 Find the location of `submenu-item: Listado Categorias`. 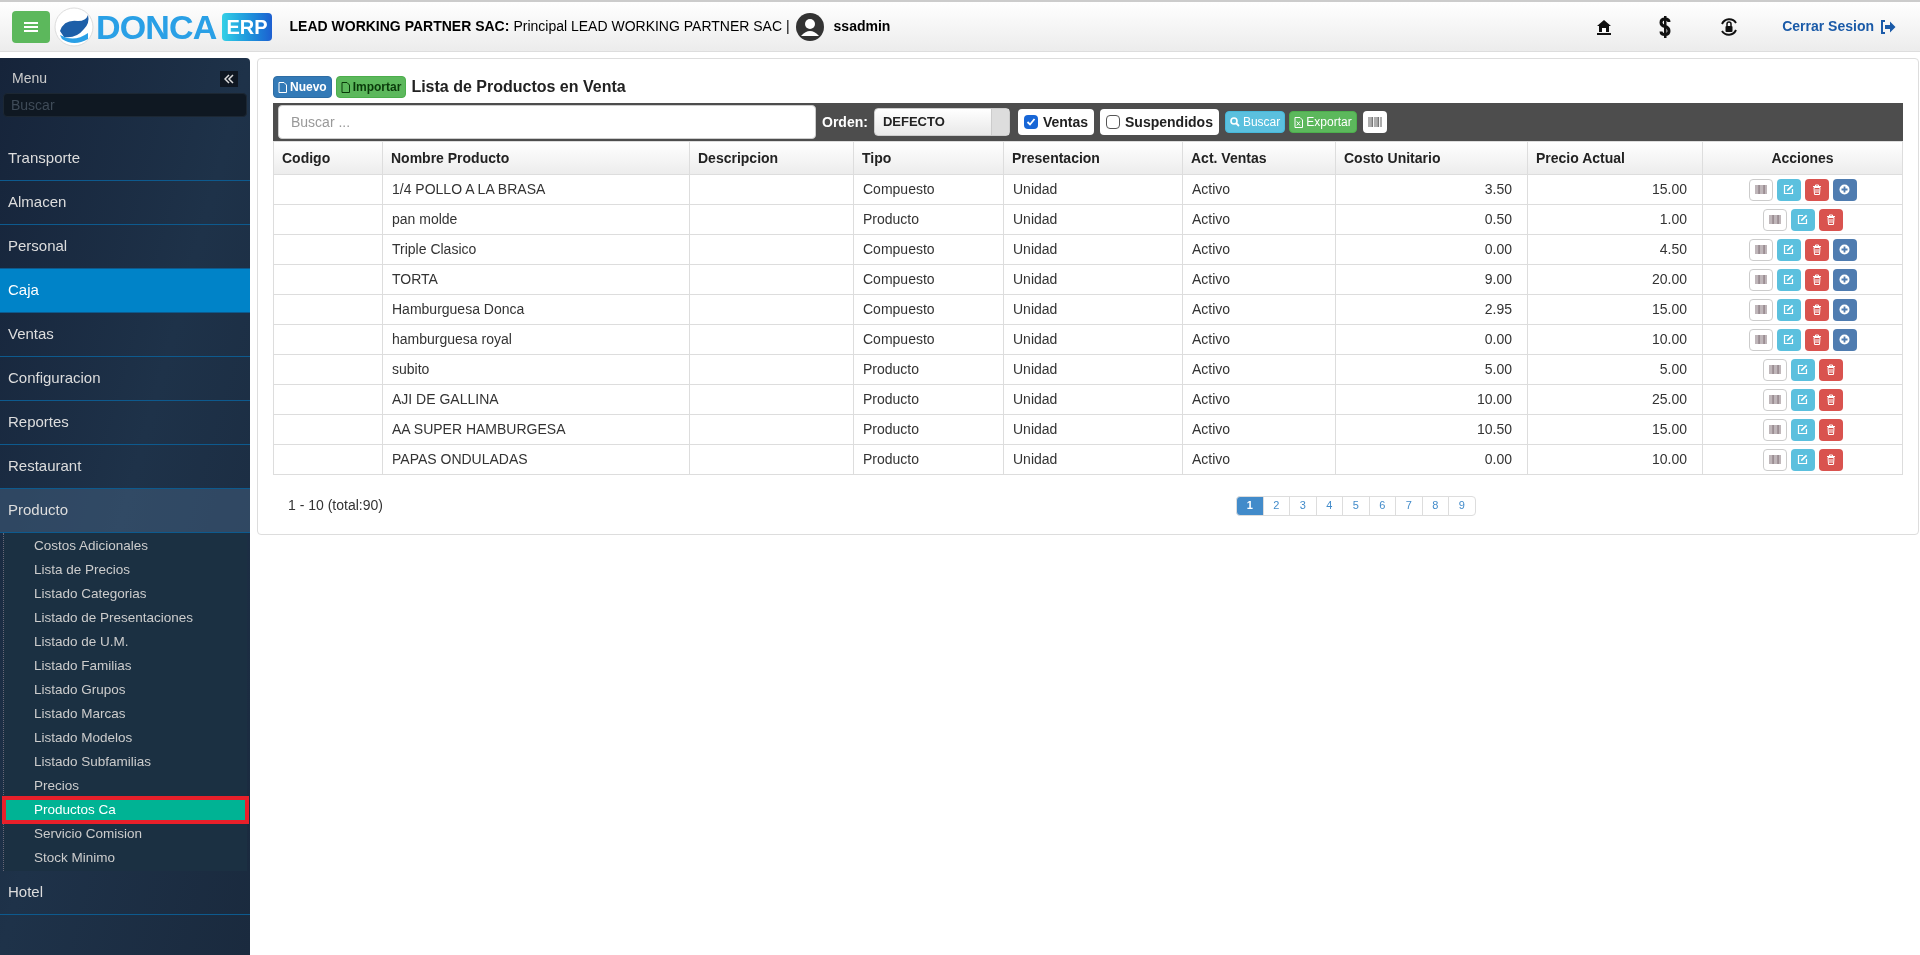

submenu-item: Listado Categorias is located at coordinates (125, 594).